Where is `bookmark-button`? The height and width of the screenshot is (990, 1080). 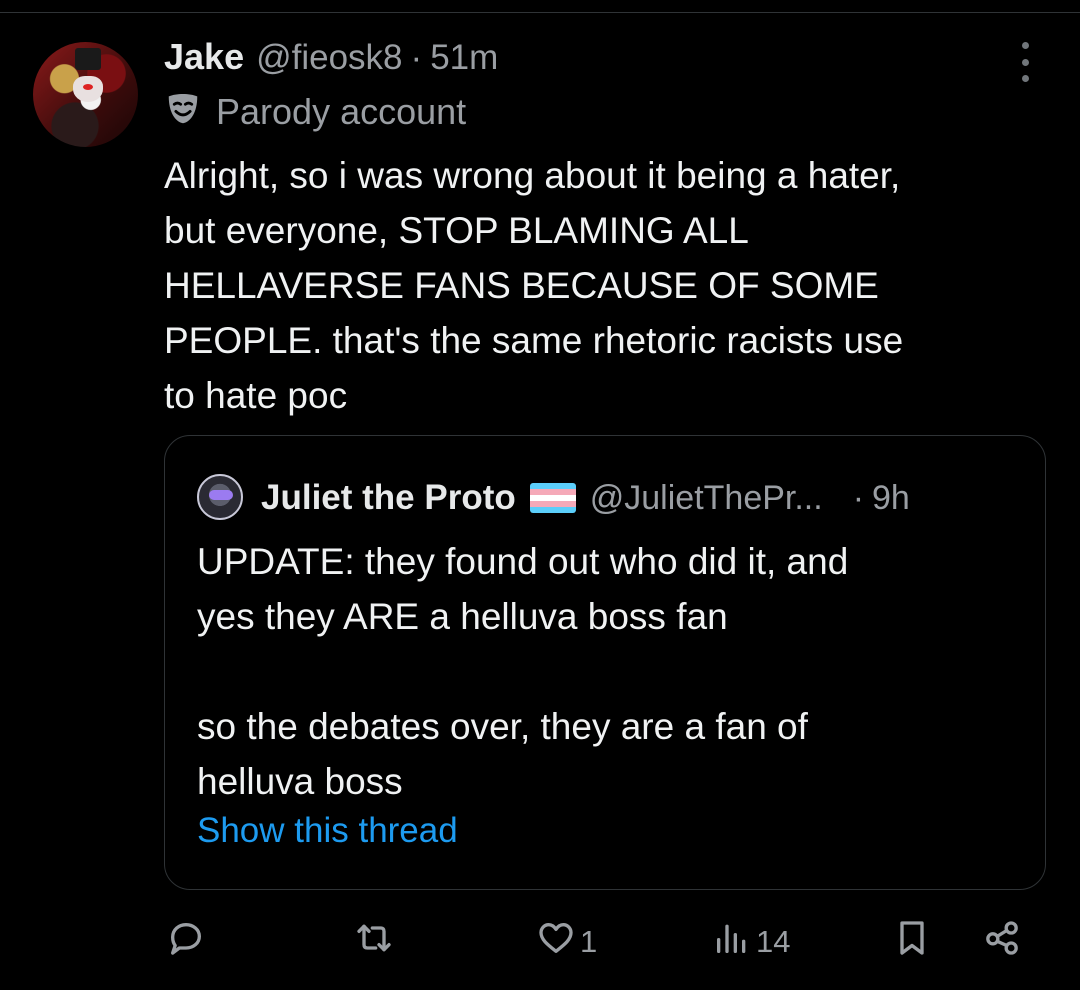 bookmark-button is located at coordinates (912, 942).